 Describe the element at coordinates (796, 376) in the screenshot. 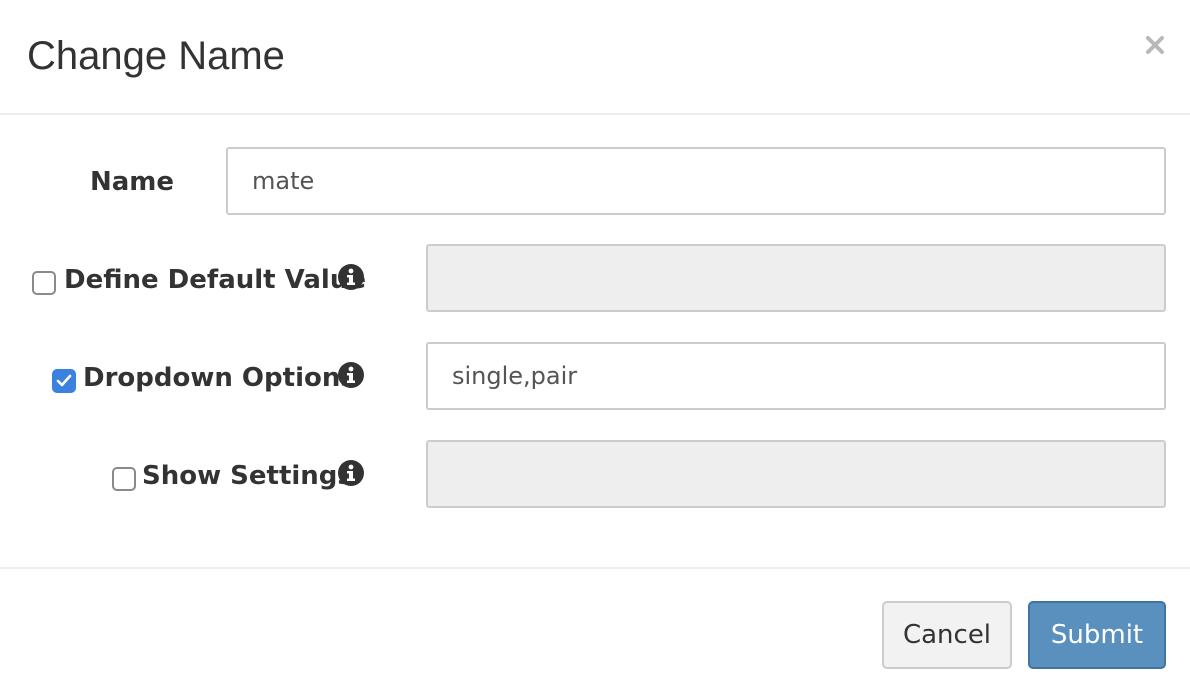

I see `dropdown-options-input: single,pair` at that location.